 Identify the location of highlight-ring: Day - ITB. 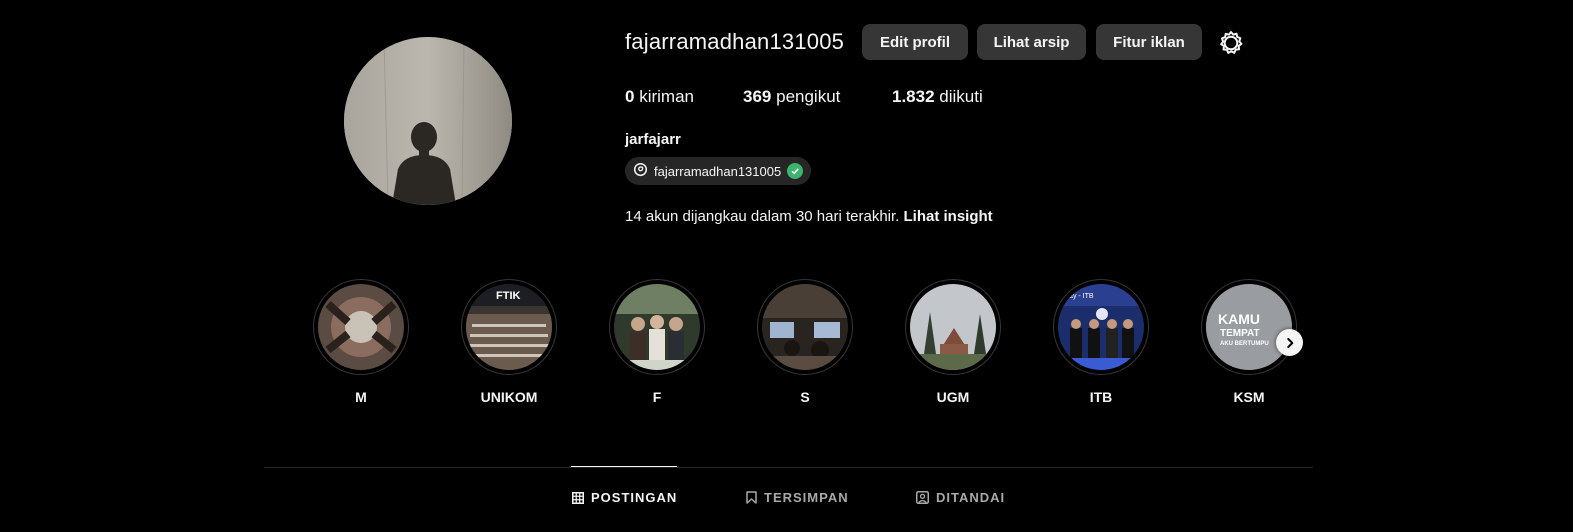
(1101, 327).